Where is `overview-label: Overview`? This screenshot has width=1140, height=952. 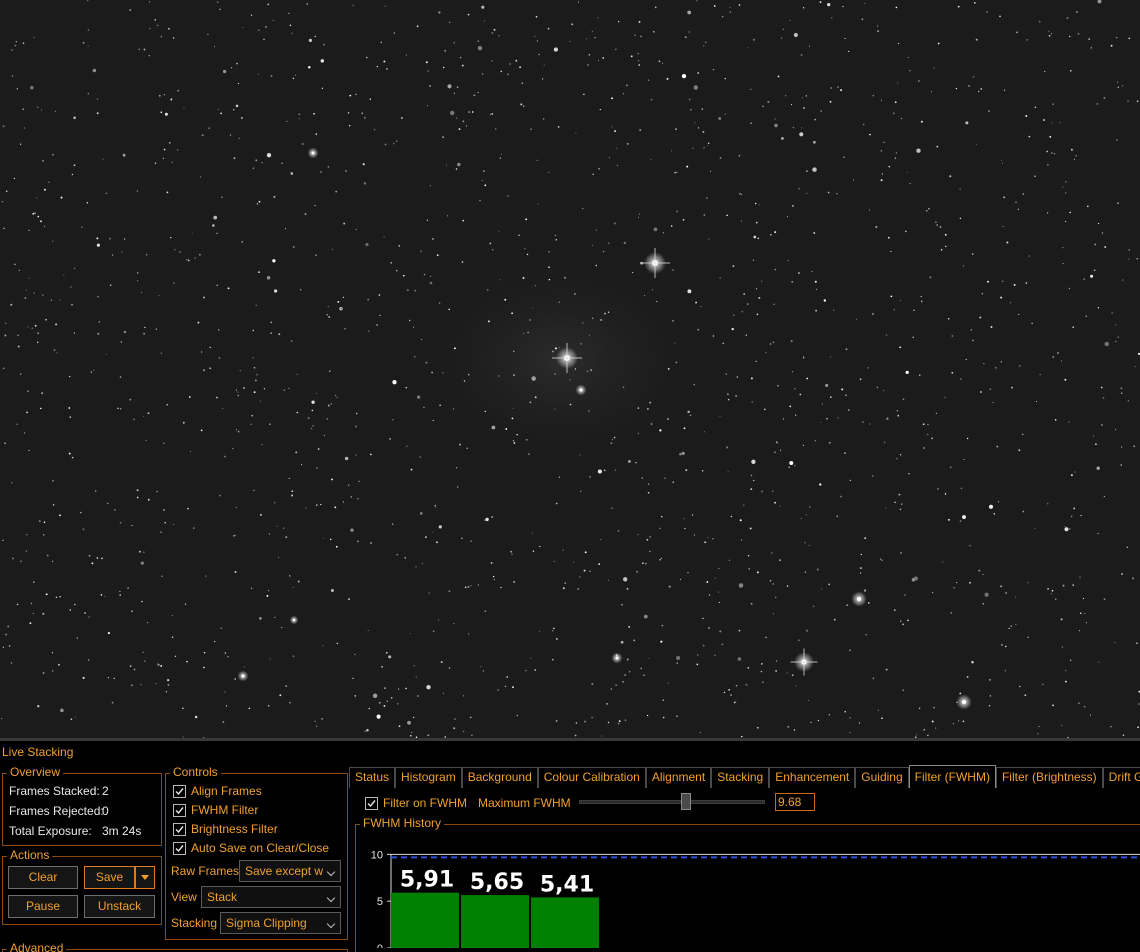 overview-label: Overview is located at coordinates (35, 772).